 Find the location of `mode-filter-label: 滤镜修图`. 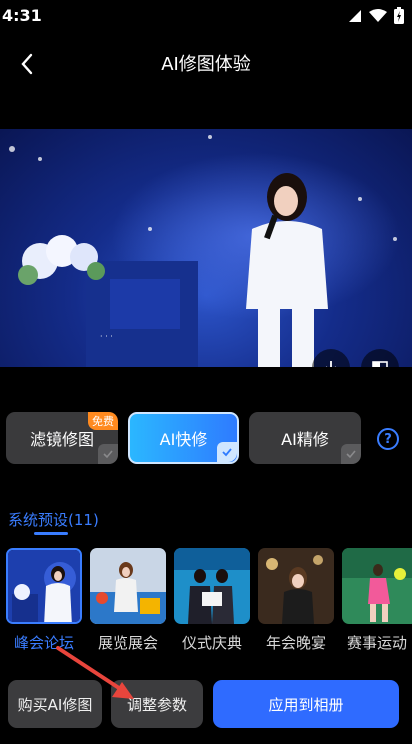

mode-filter-label: 滤镜修图 is located at coordinates (61, 439).